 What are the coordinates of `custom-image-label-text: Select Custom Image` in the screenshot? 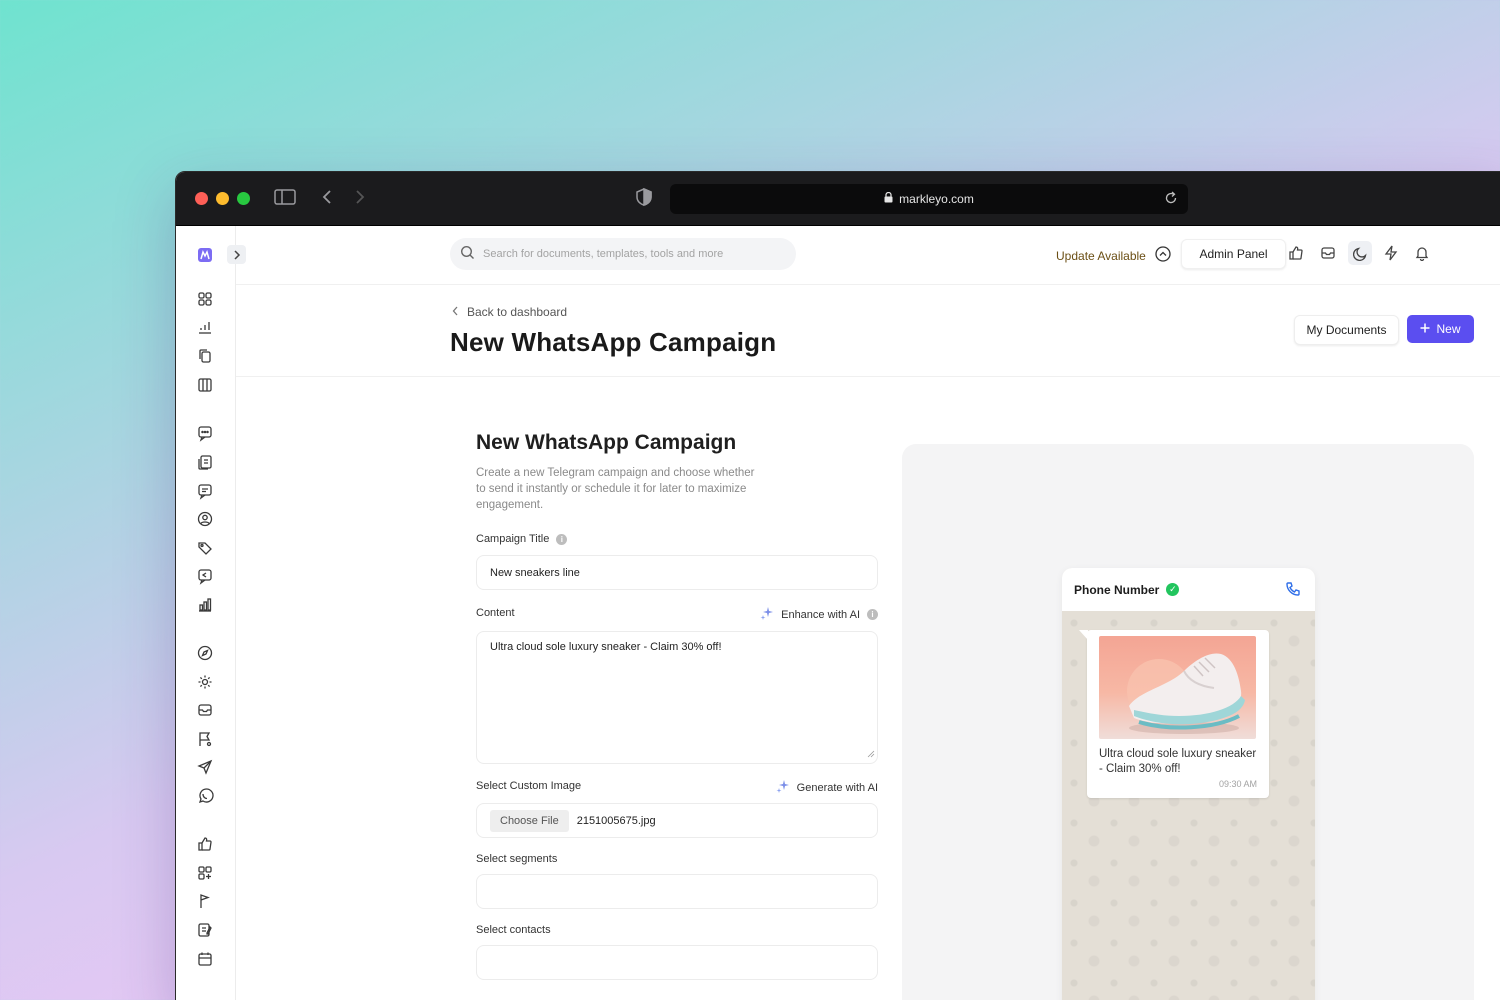 It's located at (529, 786).